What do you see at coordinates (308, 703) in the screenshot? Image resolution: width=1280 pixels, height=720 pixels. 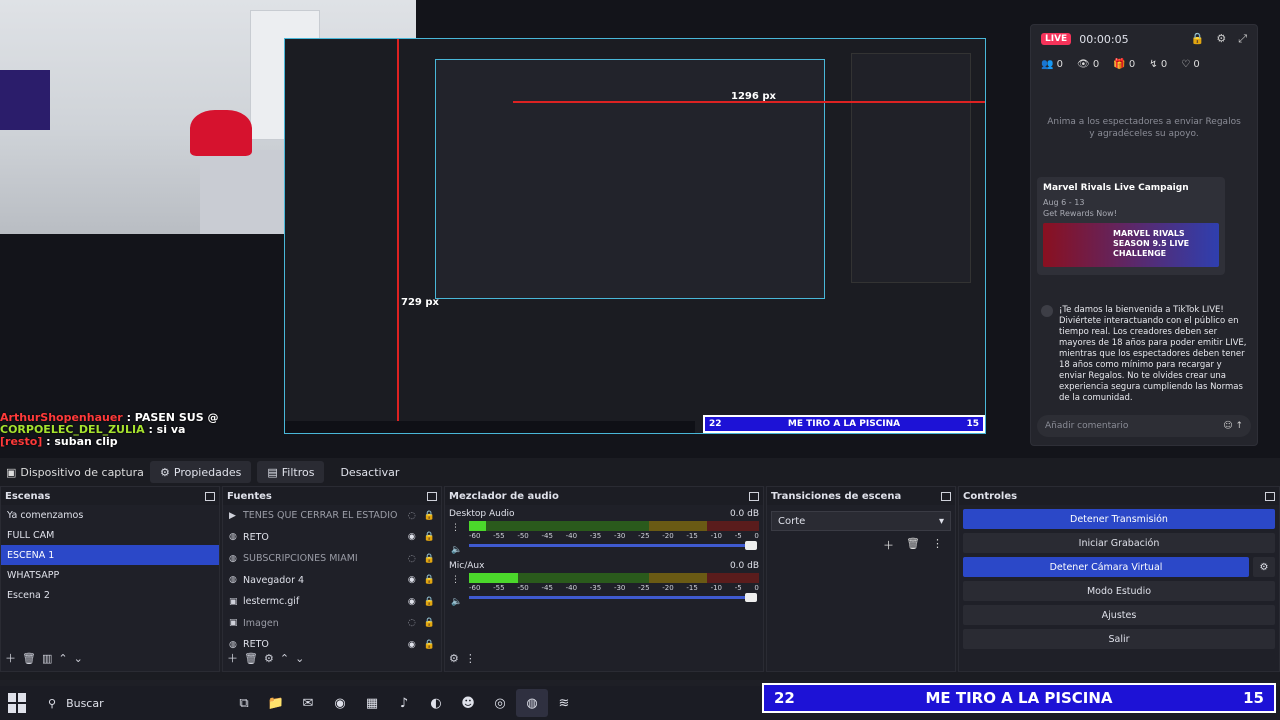 I see `outlook-icon: ✉` at bounding box center [308, 703].